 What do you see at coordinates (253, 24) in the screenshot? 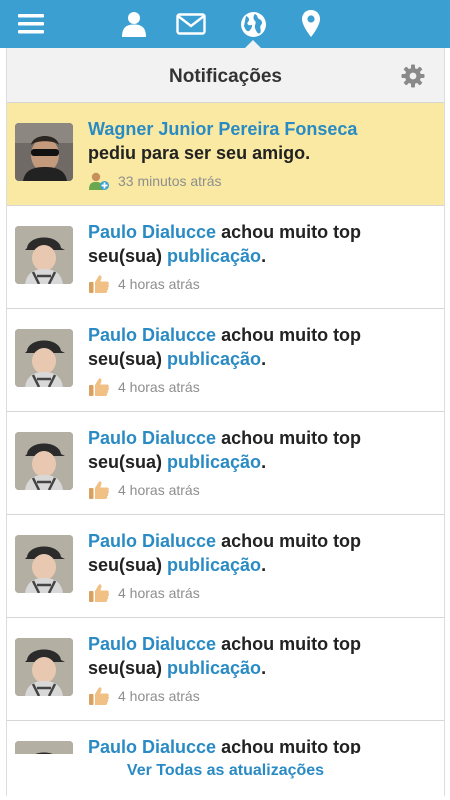
I see `globe-icon` at bounding box center [253, 24].